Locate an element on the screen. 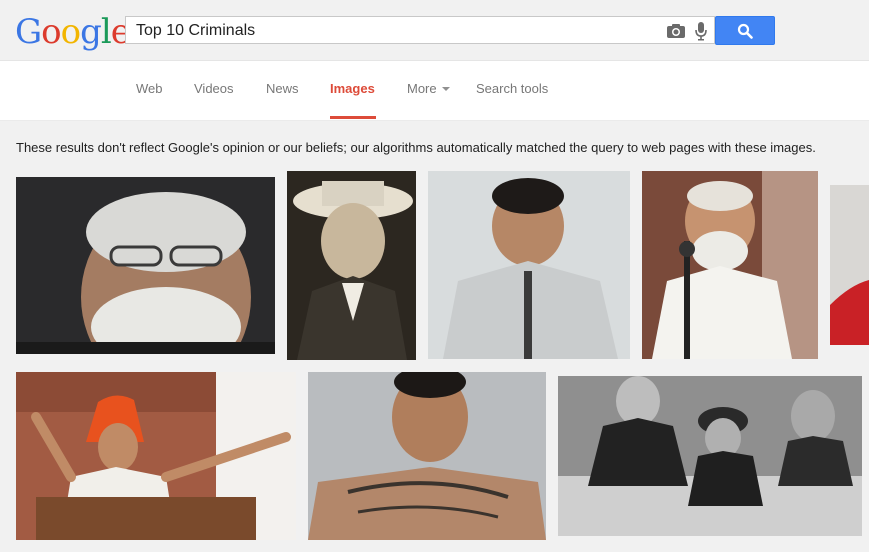 The height and width of the screenshot is (552, 869). tab-search-tools: Search tools is located at coordinates (512, 100).